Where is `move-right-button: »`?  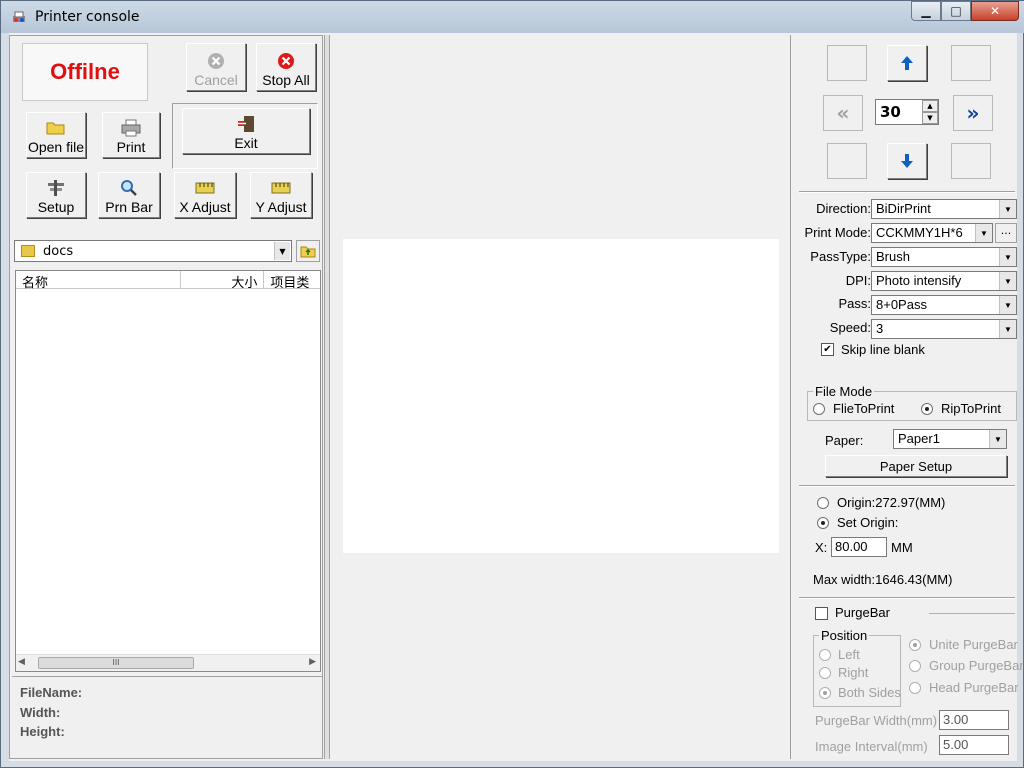
move-right-button: » is located at coordinates (973, 113).